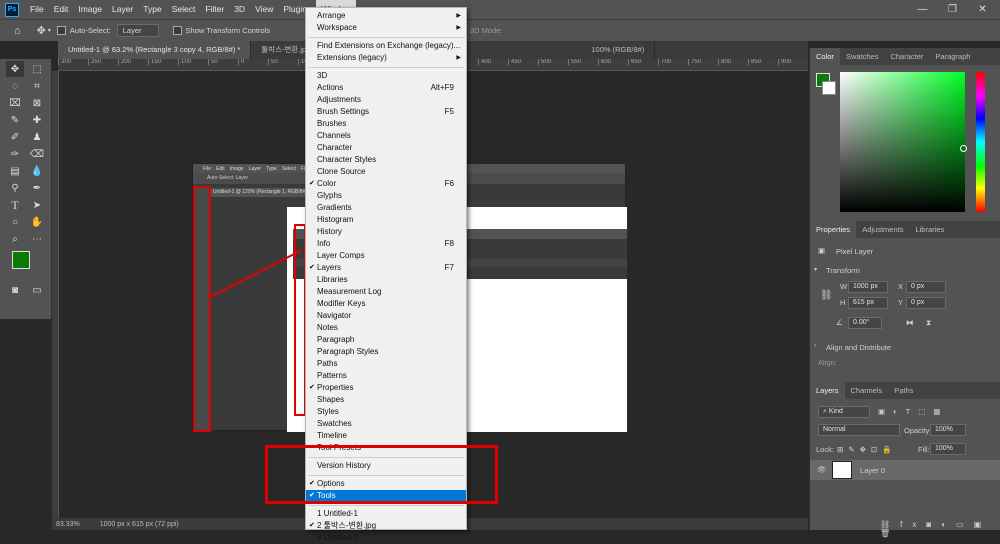 The image size is (1000, 544). I want to click on window-menu-item-brush-settings: Brush Settings F5, so click(386, 112).